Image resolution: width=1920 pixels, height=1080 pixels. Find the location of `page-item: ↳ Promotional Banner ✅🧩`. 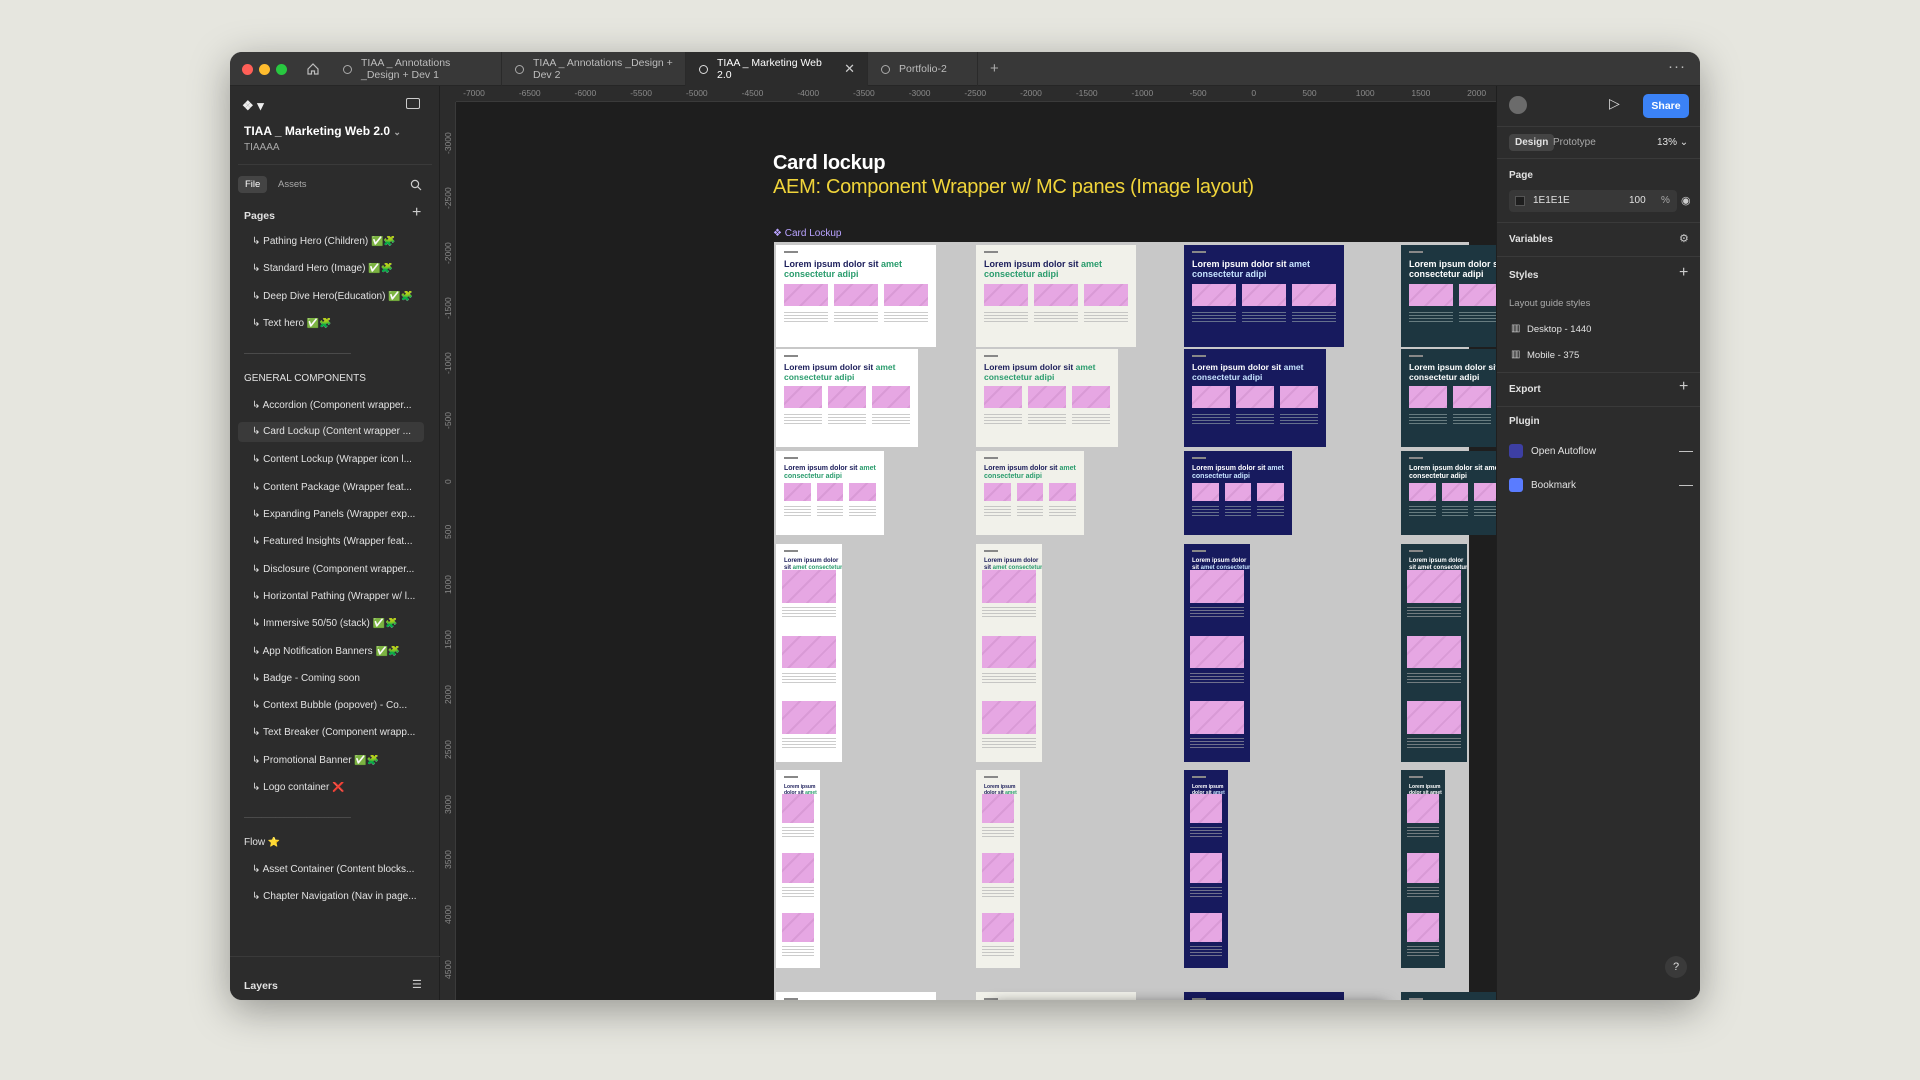

page-item: ↳ Promotional Banner ✅🧩 is located at coordinates (357, 760).